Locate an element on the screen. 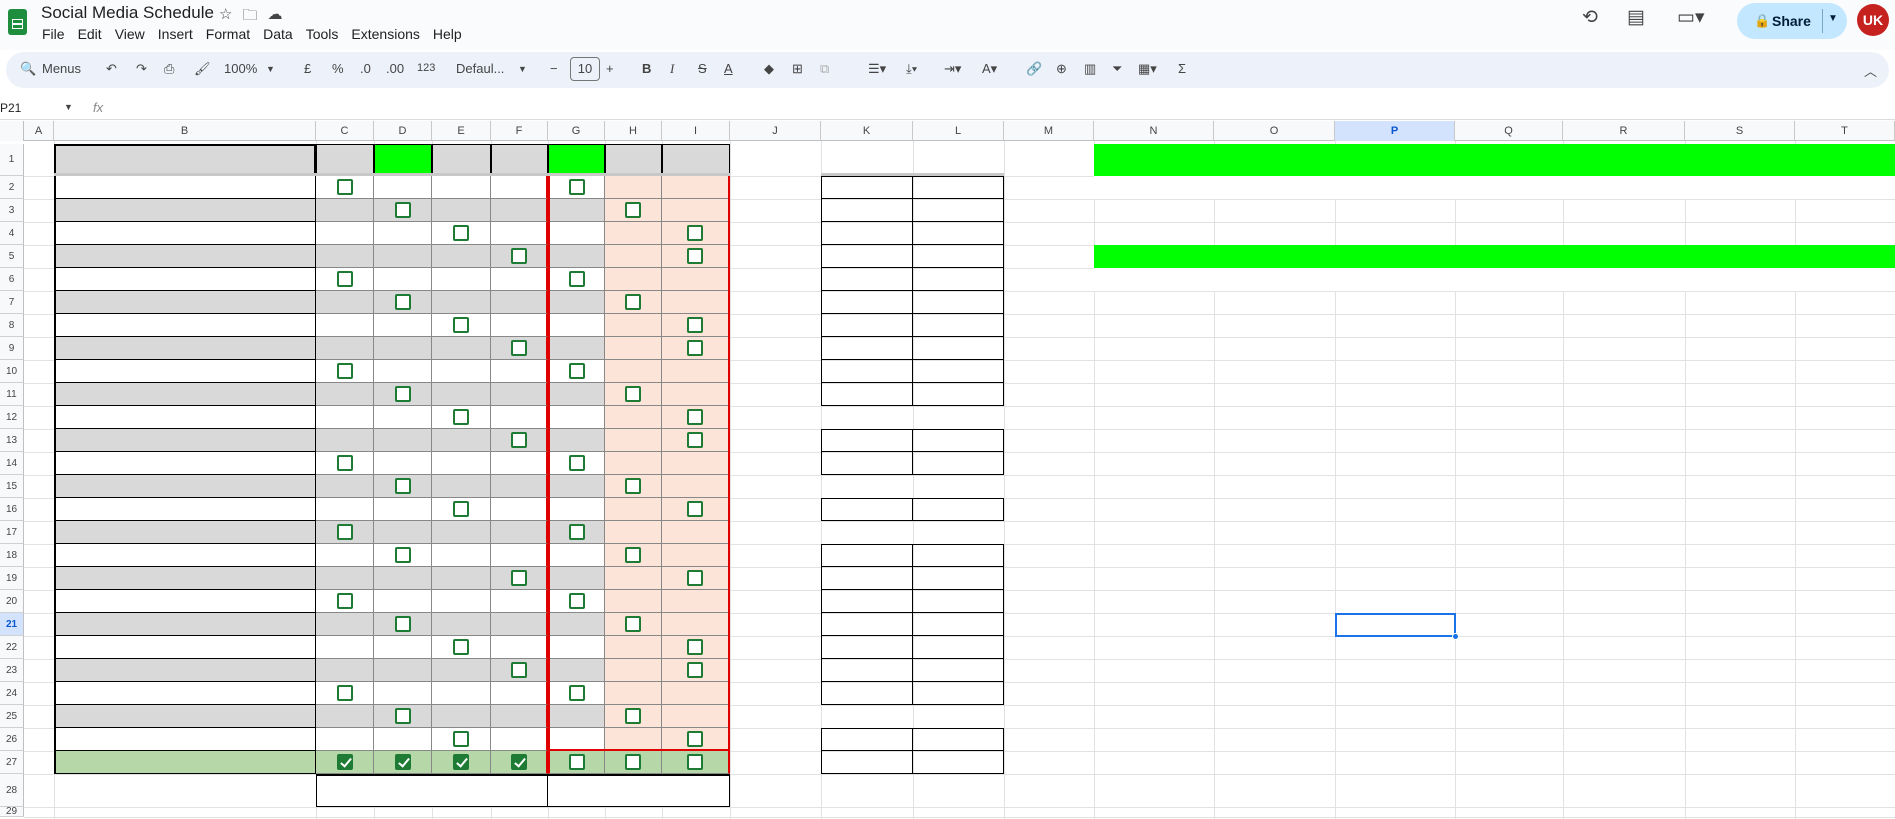 The height and width of the screenshot is (819, 1895). column-header-s: S is located at coordinates (1740, 131).